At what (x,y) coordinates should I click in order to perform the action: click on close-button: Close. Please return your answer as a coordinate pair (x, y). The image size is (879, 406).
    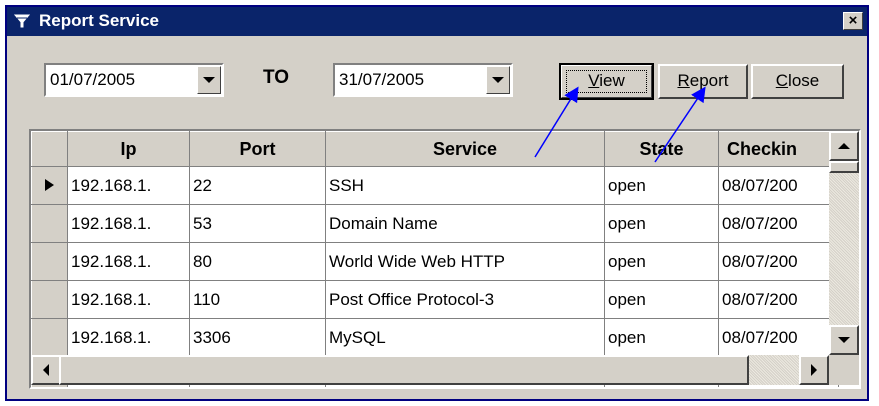
    Looking at the image, I should click on (797, 81).